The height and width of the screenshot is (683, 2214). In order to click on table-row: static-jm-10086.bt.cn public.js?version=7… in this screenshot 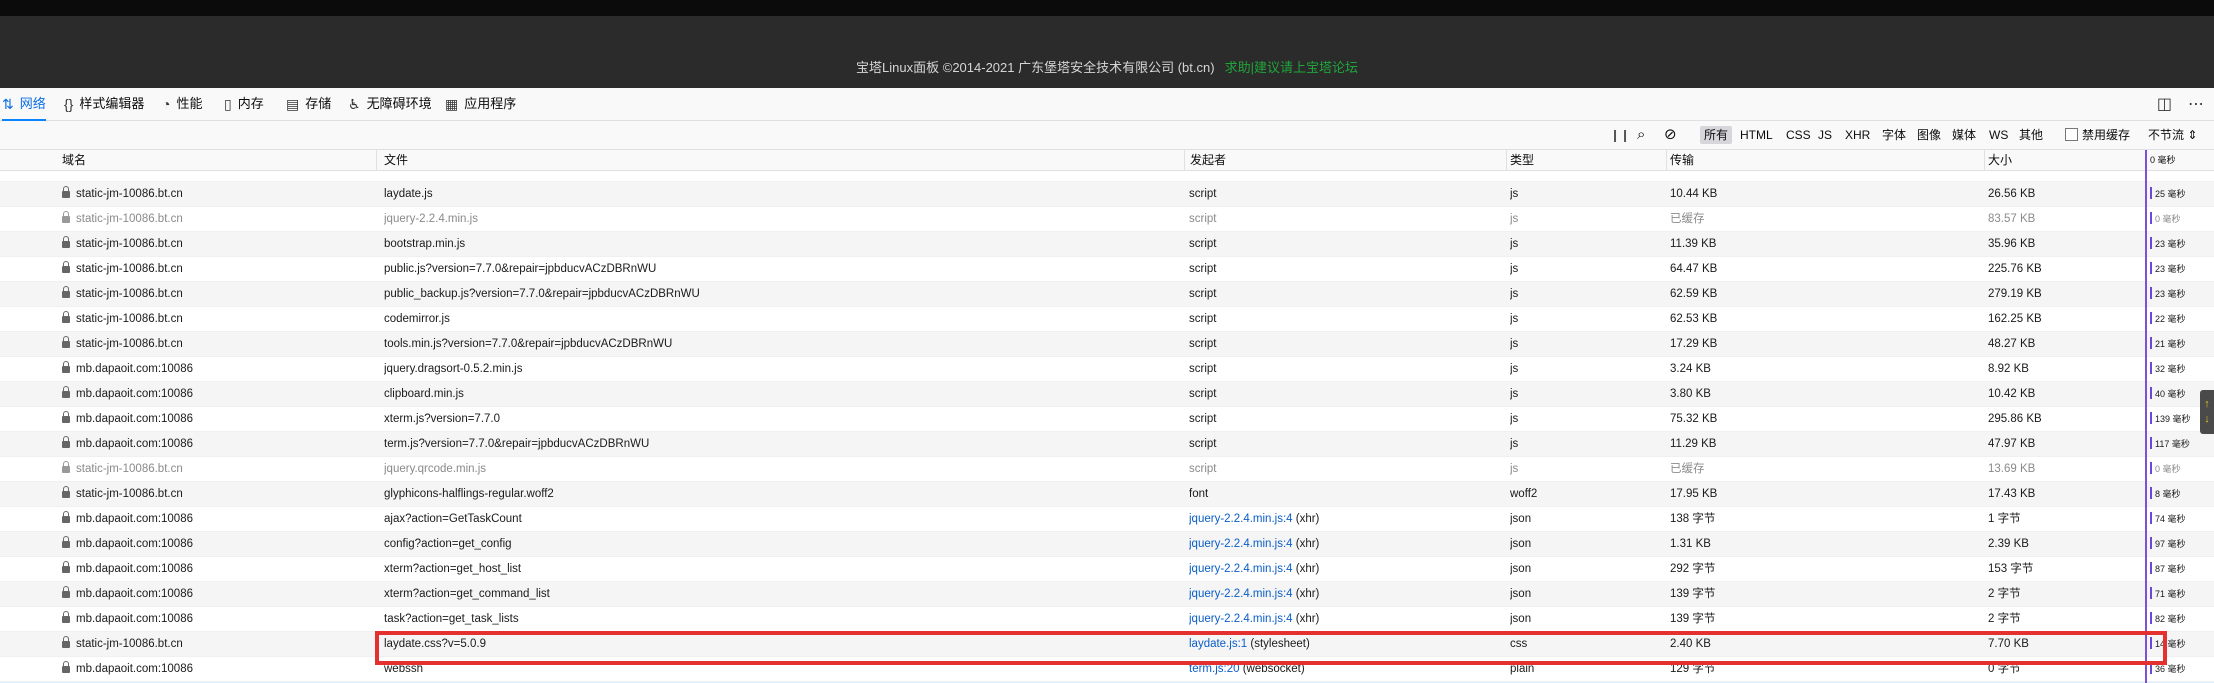, I will do `click(1107, 269)`.